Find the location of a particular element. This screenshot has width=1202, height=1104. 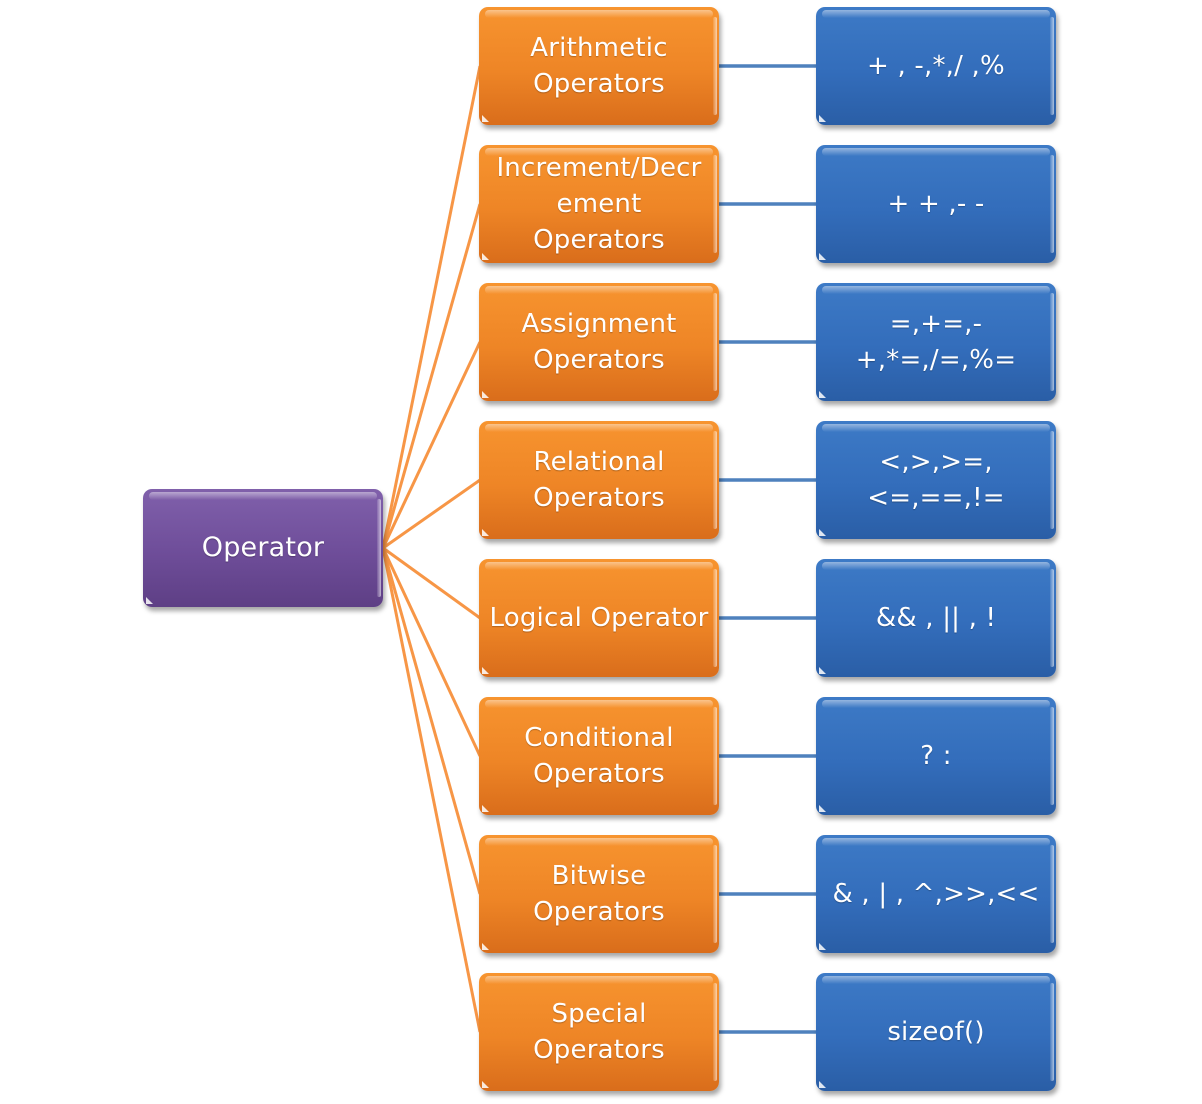

category-node: Assignment Operators is located at coordinates (599, 342).